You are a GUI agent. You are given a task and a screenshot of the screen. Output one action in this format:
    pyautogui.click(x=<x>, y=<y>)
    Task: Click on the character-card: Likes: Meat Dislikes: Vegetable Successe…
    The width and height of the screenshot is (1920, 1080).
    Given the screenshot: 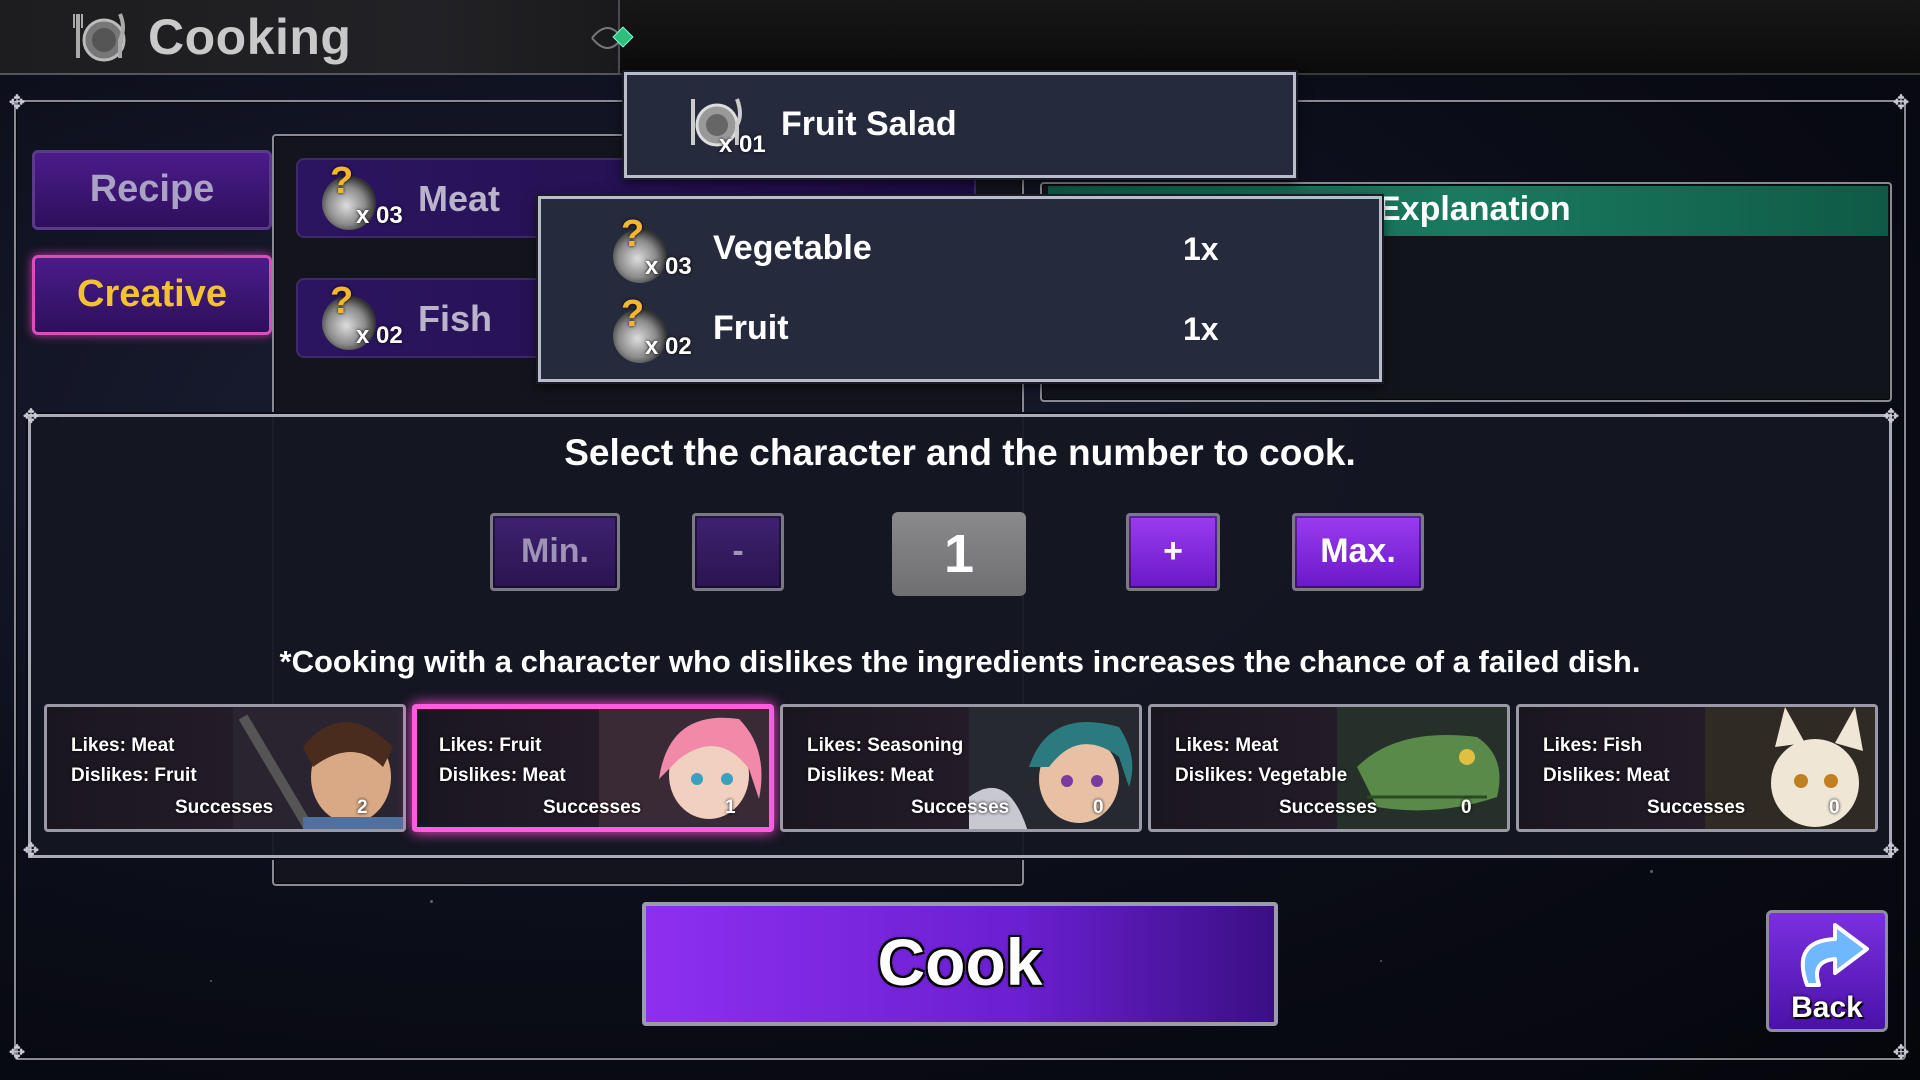 What is the action you would take?
    pyautogui.click(x=1329, y=768)
    